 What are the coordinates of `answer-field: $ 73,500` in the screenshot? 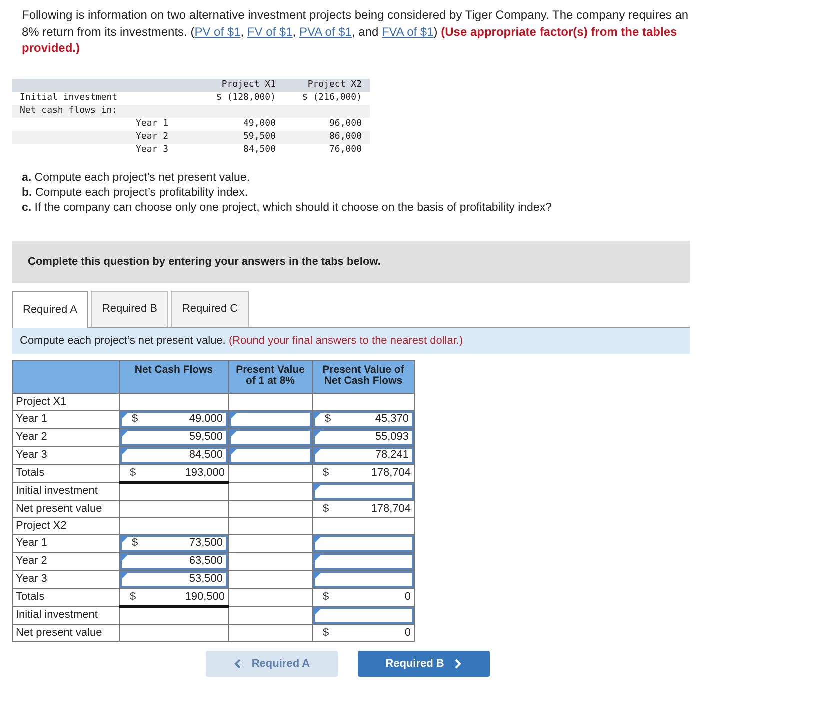 It's located at (174, 543).